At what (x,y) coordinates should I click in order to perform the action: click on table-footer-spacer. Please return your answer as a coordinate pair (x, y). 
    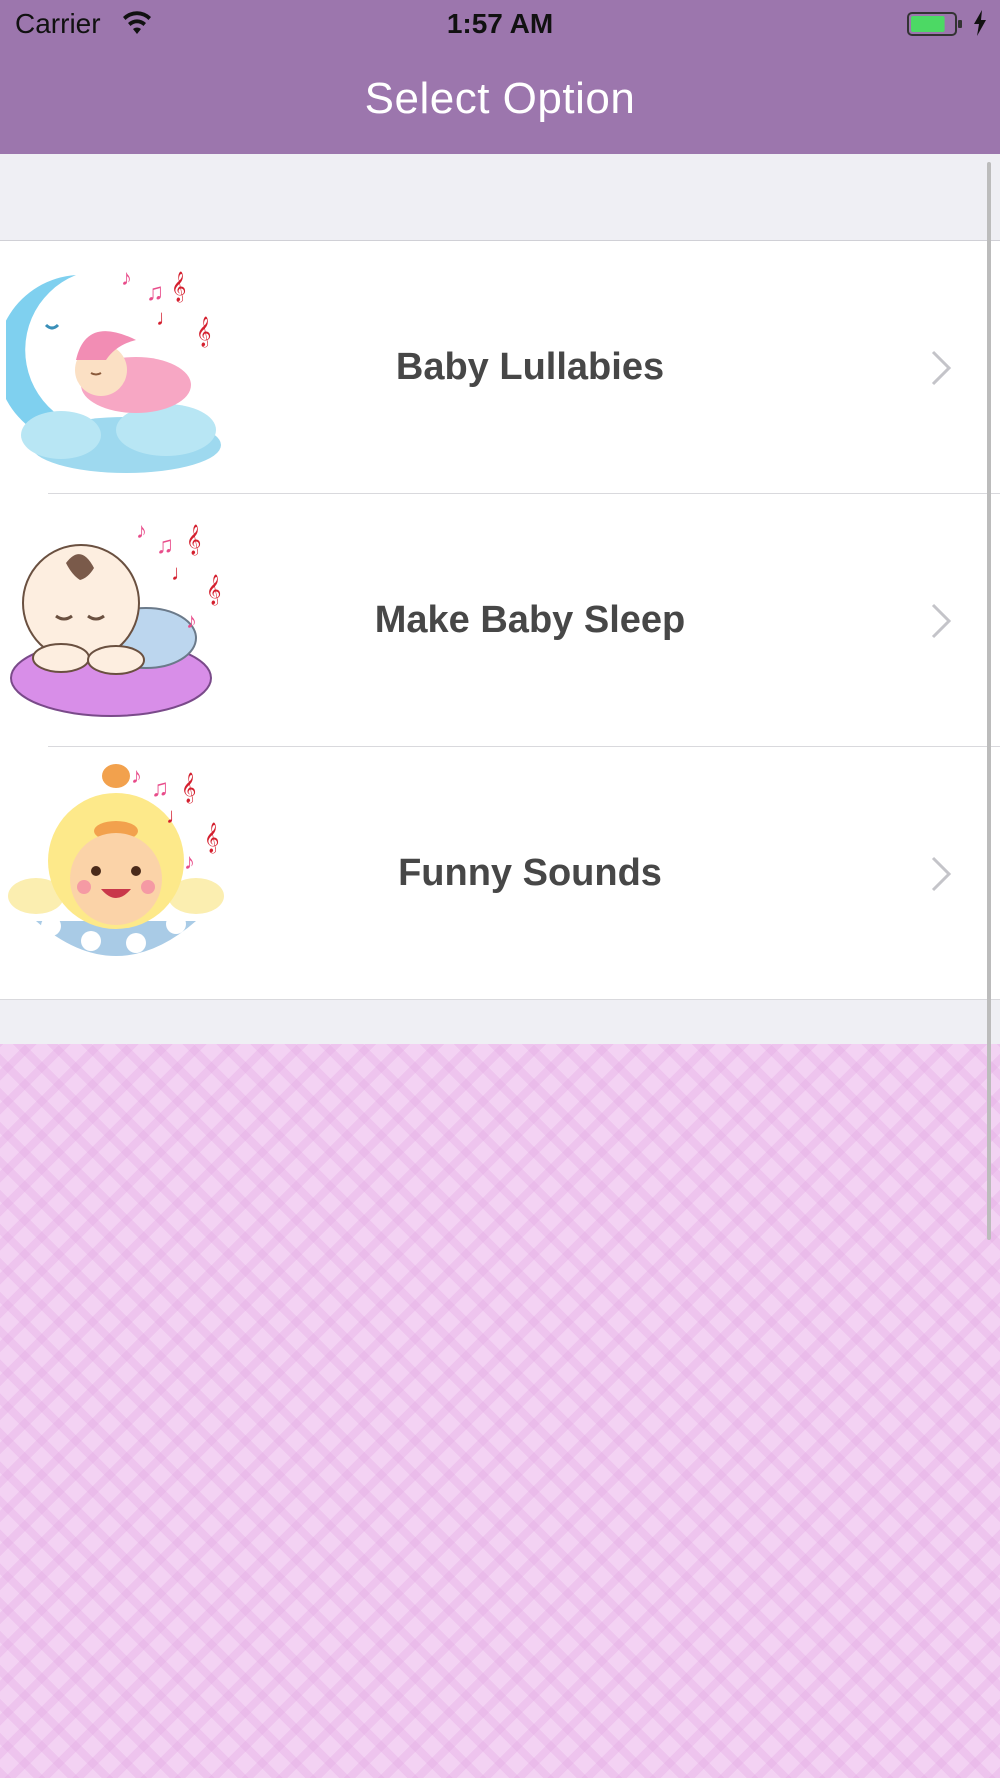
    Looking at the image, I should click on (500, 1022).